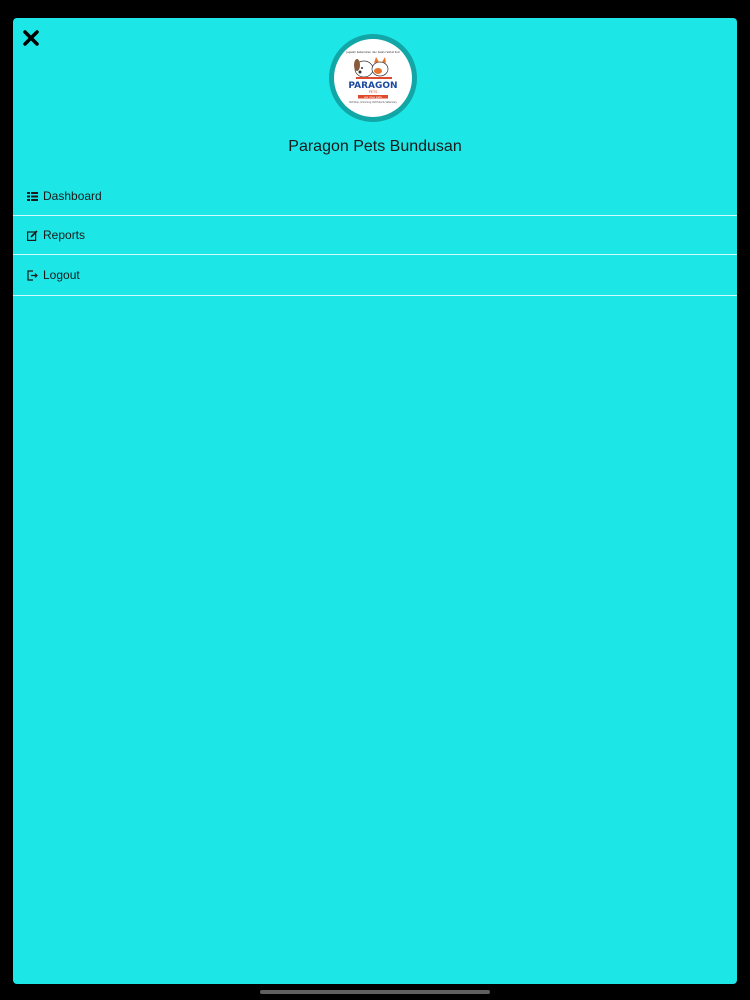 This screenshot has height=1000, width=750. Describe the element at coordinates (32, 196) in the screenshot. I see `list-icon` at that location.